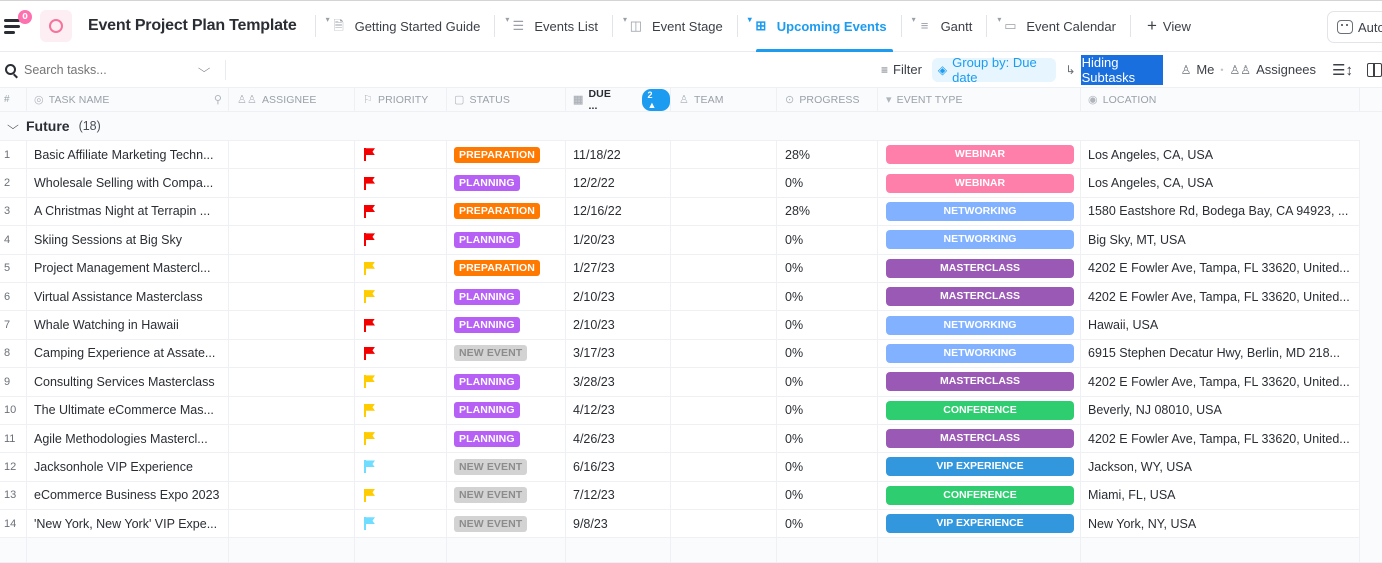 This screenshot has height=563, width=1382. What do you see at coordinates (618, 410) in the screenshot?
I see `due-date: 4/12/23` at bounding box center [618, 410].